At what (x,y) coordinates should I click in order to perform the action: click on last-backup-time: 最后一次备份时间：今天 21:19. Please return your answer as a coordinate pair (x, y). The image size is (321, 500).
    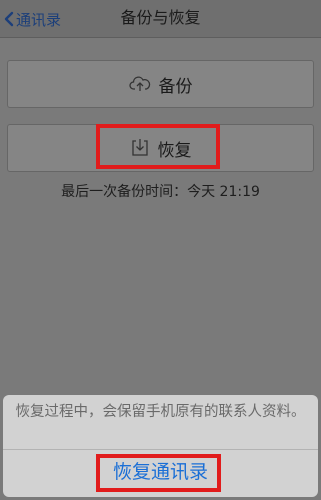
    Looking at the image, I should click on (160, 192).